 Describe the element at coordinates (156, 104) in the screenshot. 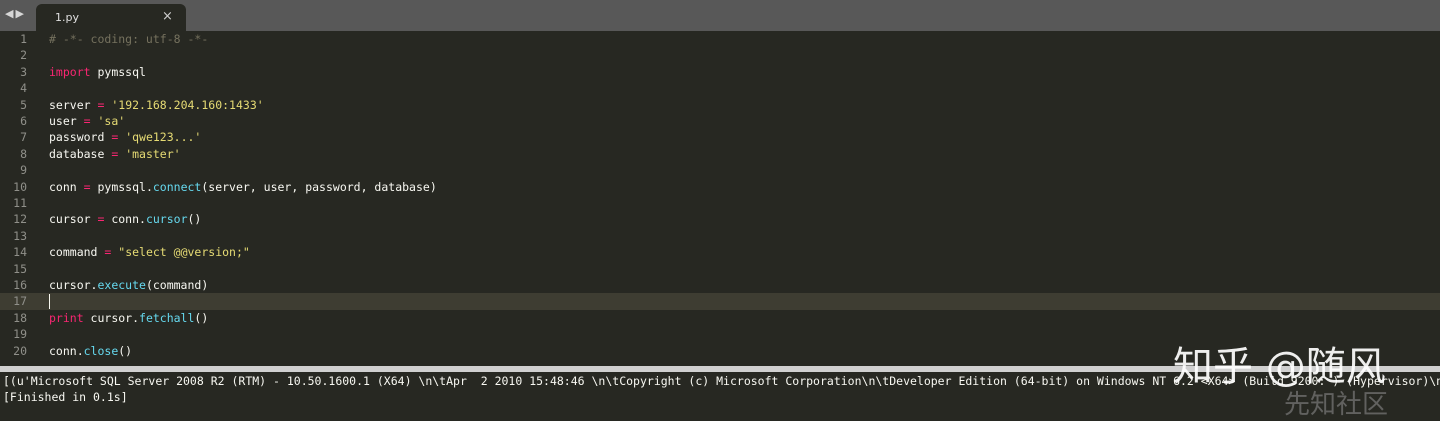

I see `code-text: server = '192.168.204.160:1433'` at that location.